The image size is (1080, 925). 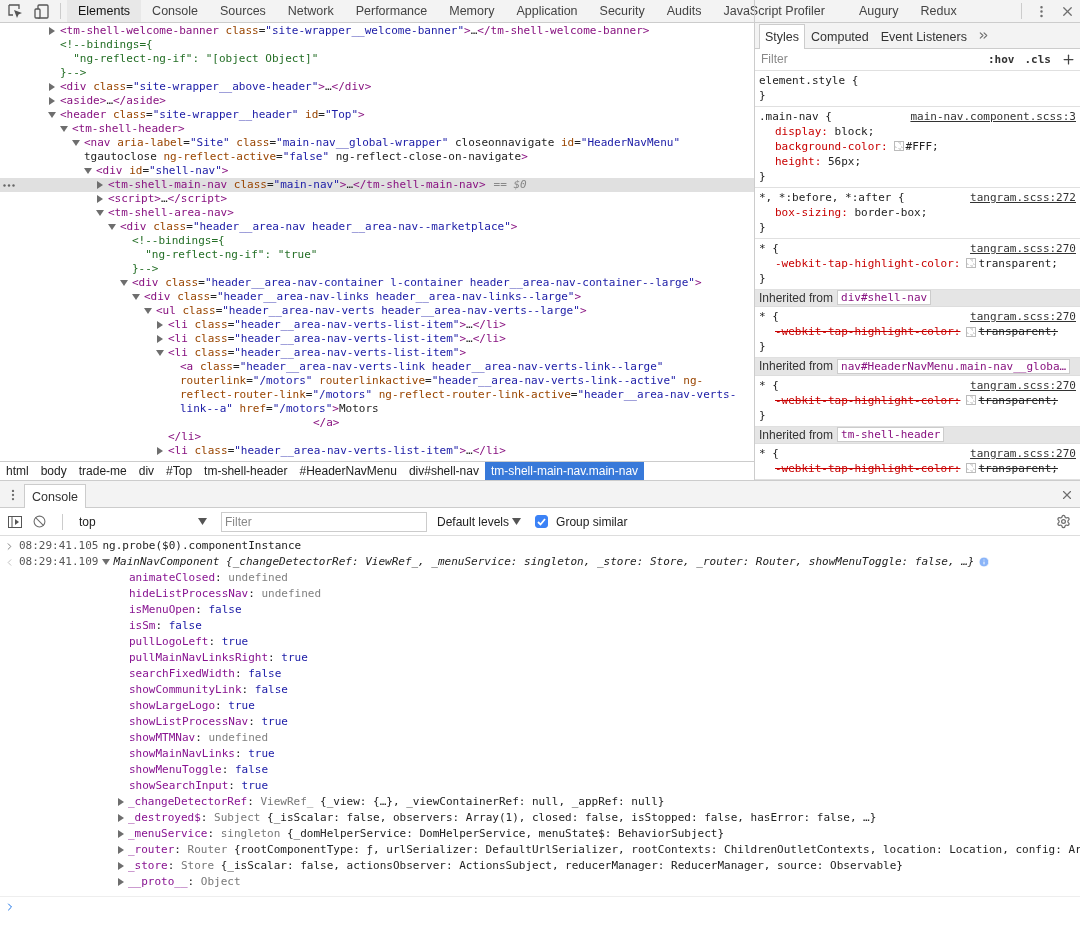 I want to click on panel-tab: Application, so click(x=547, y=11).